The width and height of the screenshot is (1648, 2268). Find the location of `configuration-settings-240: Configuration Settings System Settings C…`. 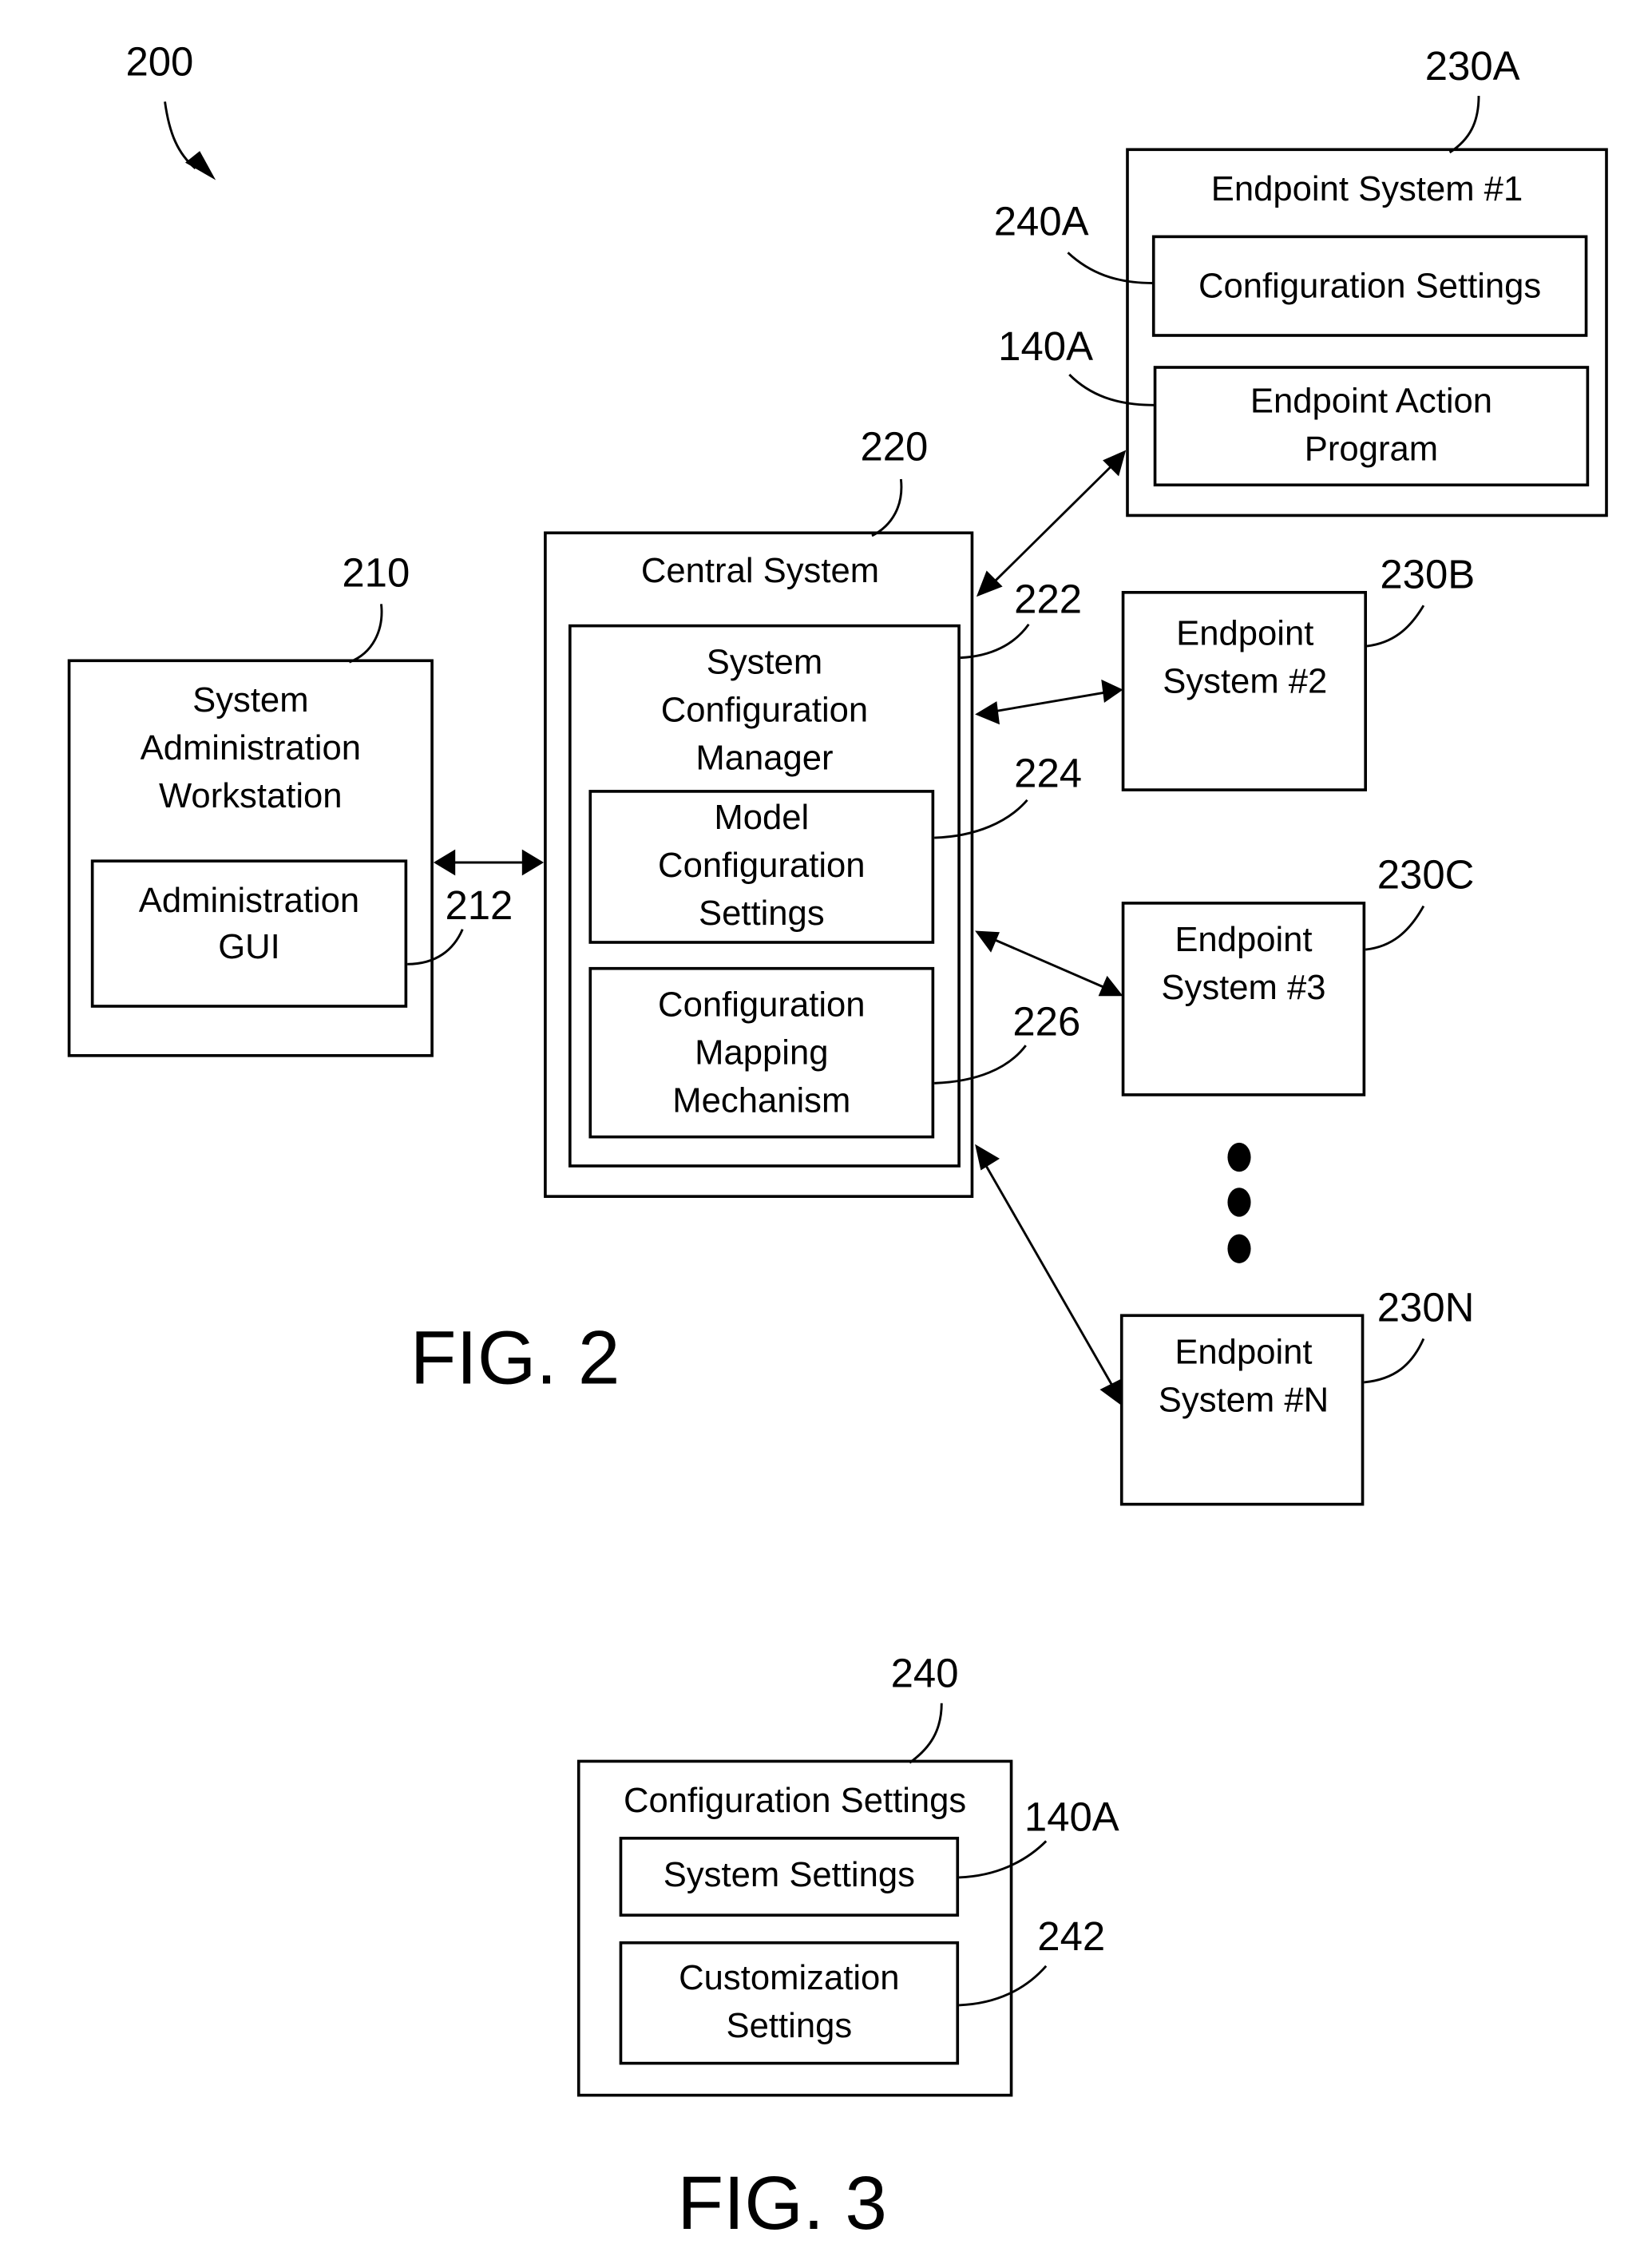

configuration-settings-240: Configuration Settings System Settings C… is located at coordinates (794, 1928).